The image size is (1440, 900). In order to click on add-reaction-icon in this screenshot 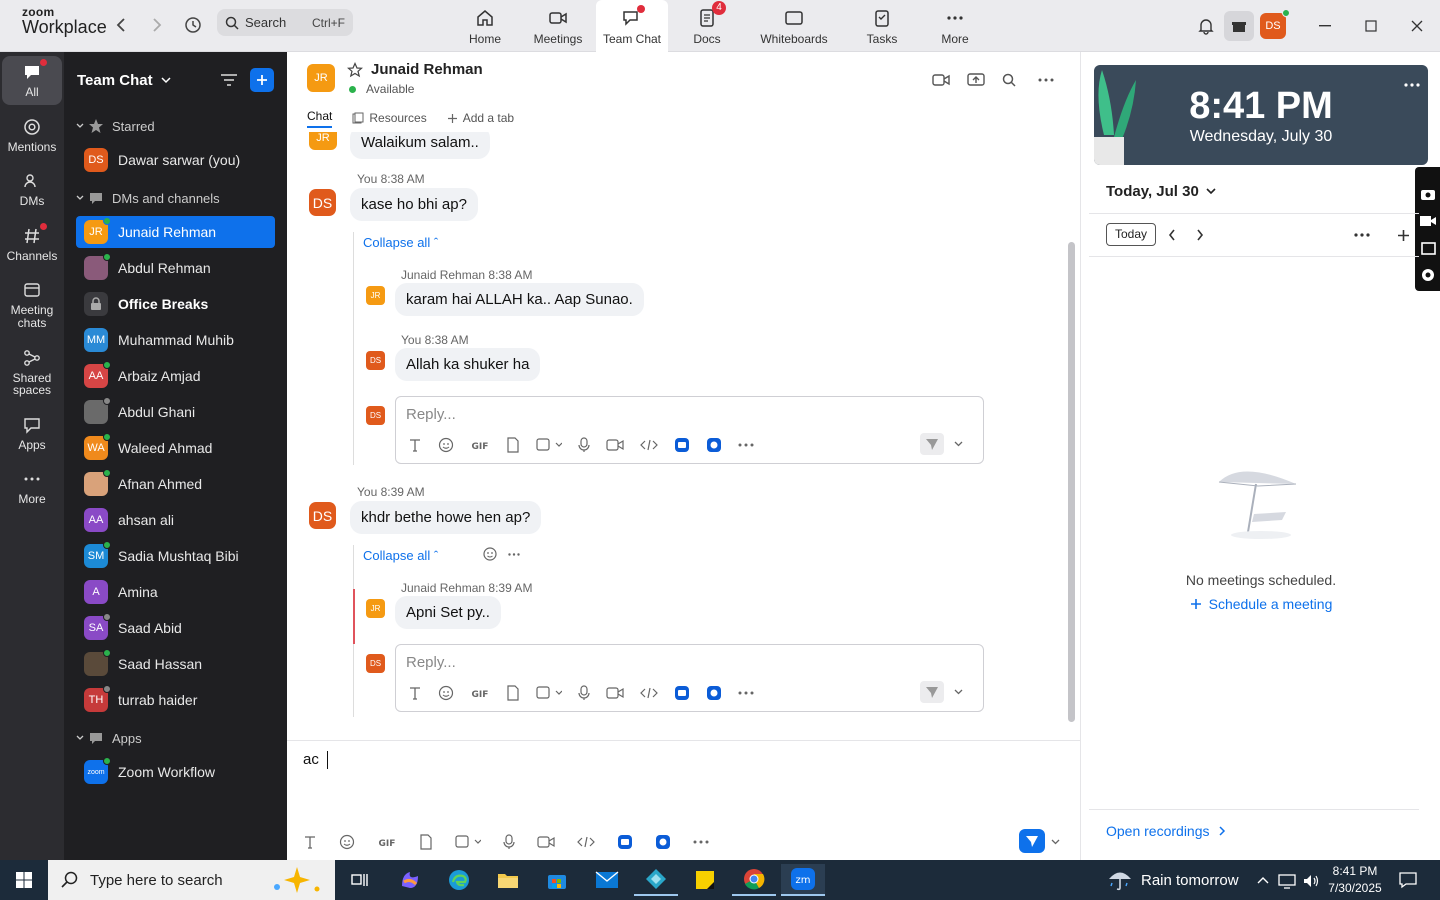, I will do `click(490, 554)`.